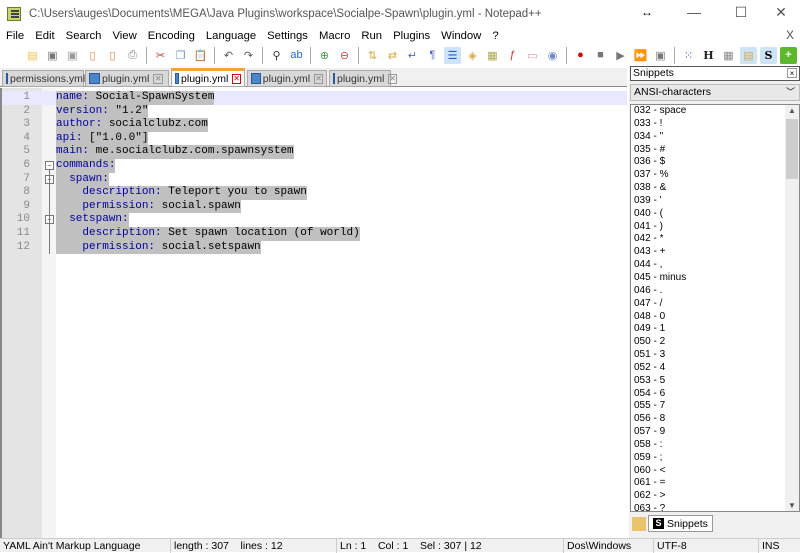  I want to click on open-file-button: ▤, so click(32, 55).